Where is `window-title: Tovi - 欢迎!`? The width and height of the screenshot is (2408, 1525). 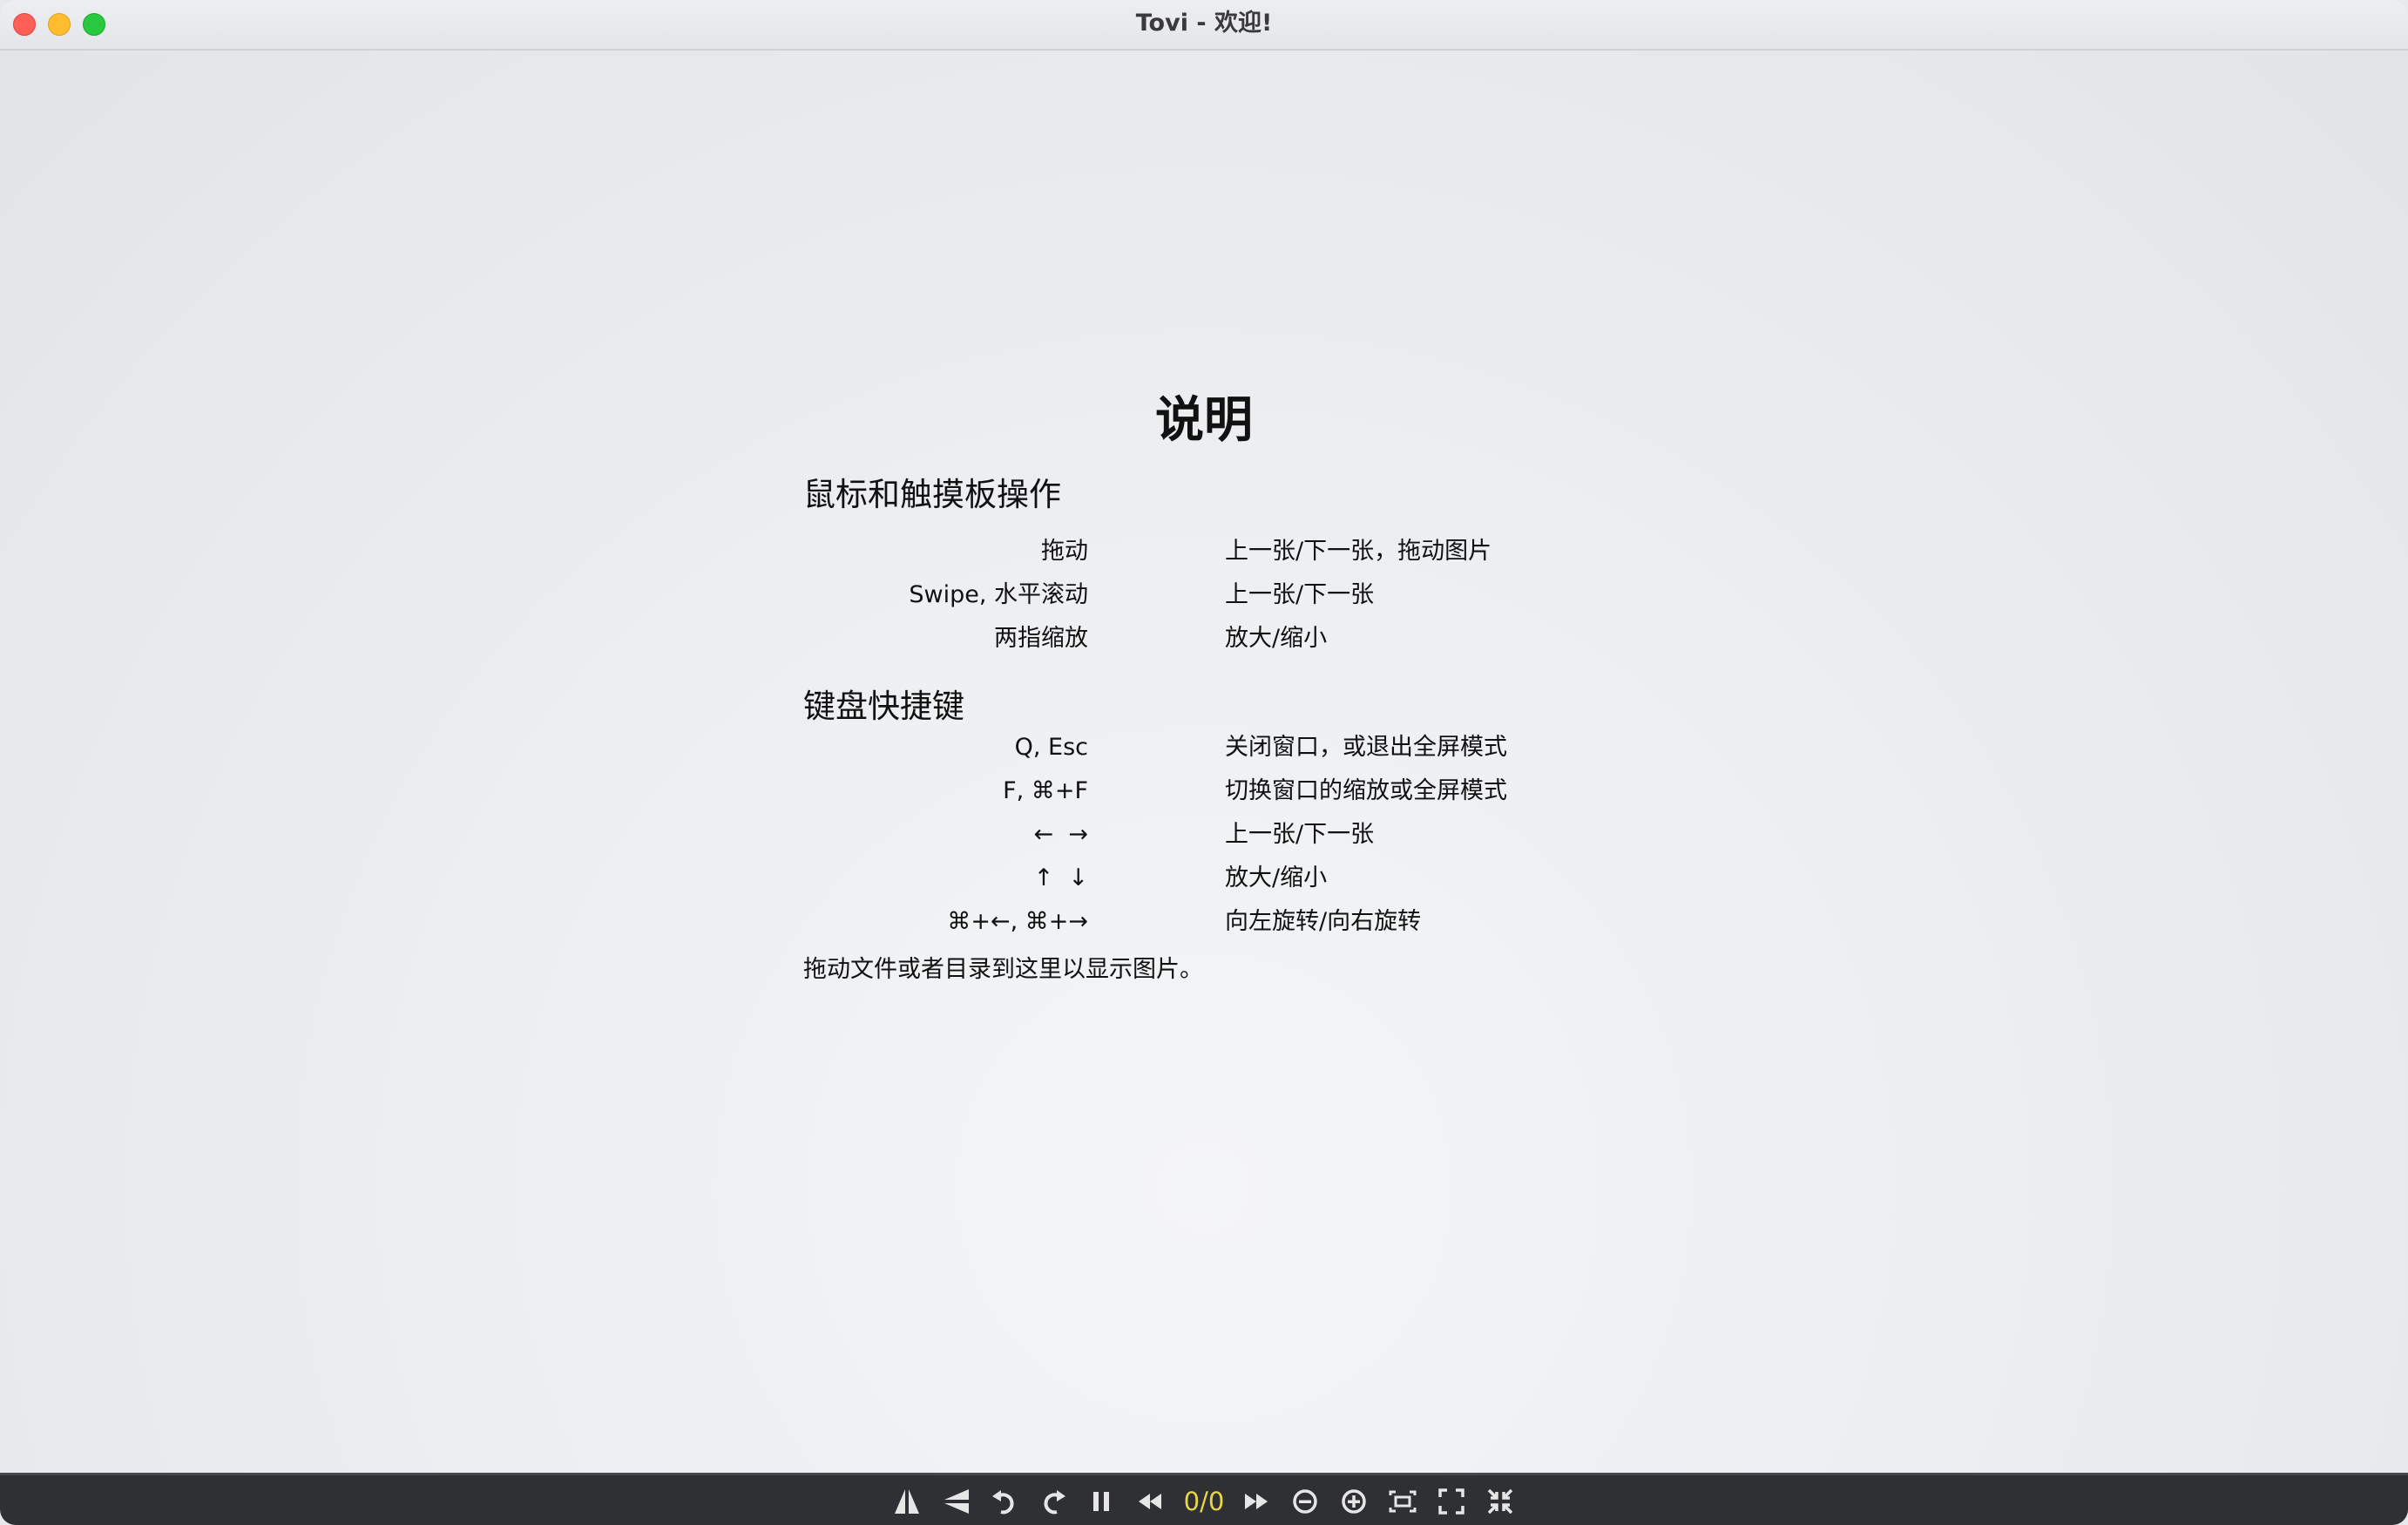 window-title: Tovi - 欢迎! is located at coordinates (1204, 23).